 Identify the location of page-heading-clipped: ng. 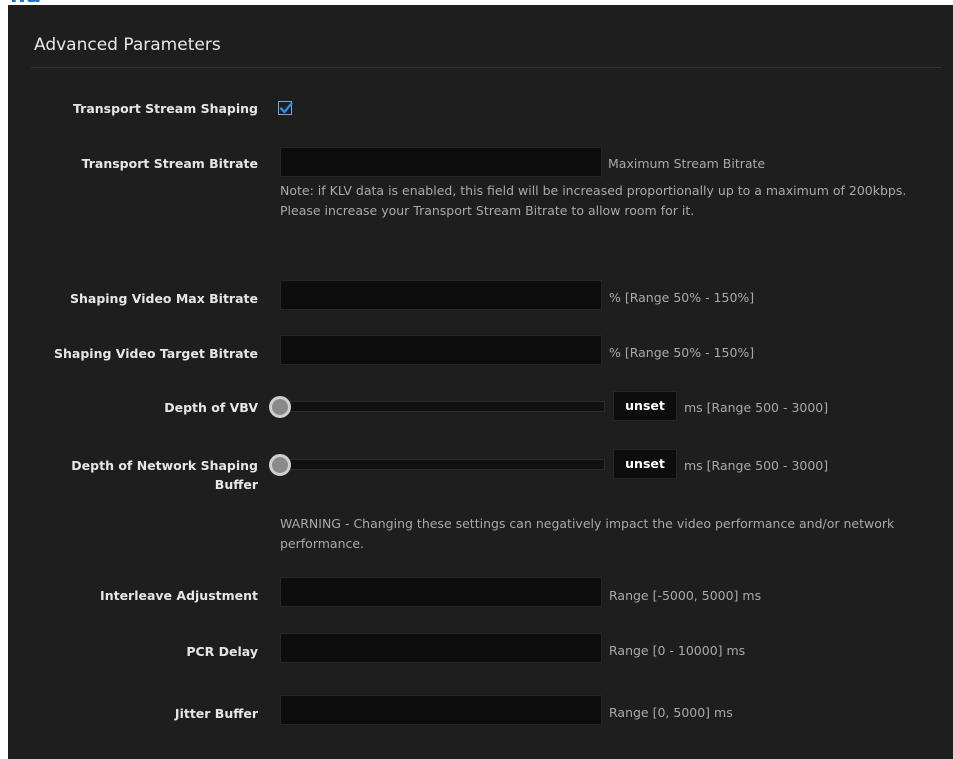
(40, 1).